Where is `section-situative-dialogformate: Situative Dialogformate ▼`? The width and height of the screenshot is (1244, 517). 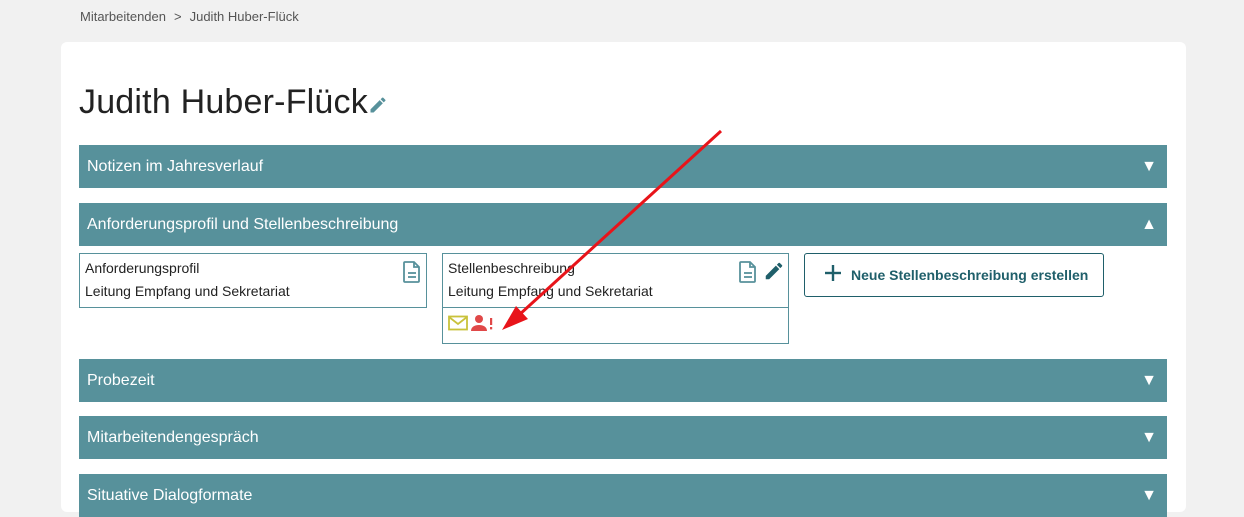 section-situative-dialogformate: Situative Dialogformate ▼ is located at coordinates (623, 495).